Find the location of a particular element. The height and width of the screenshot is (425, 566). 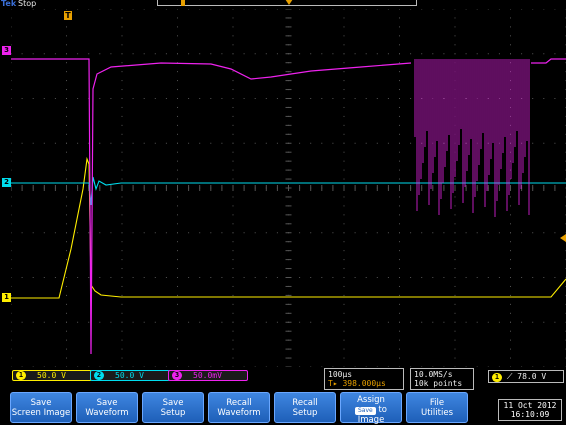

trigger-delay-icon: T▸ is located at coordinates (333, 383).